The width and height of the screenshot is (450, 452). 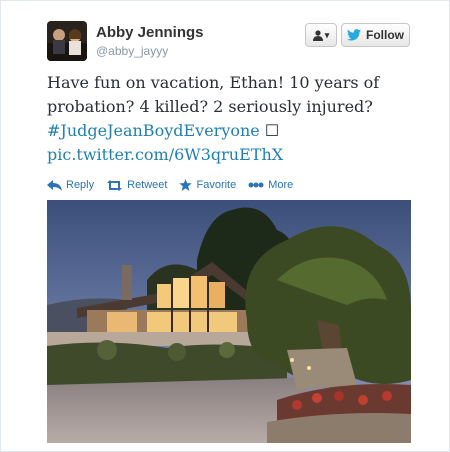 I want to click on follow-button: Follow, so click(x=375, y=35).